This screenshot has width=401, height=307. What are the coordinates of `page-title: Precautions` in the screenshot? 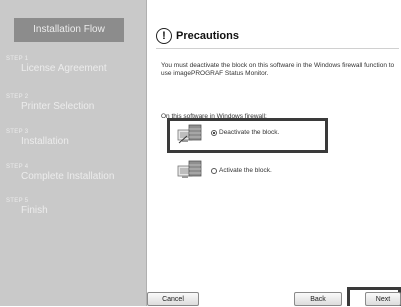 It's located at (207, 36).